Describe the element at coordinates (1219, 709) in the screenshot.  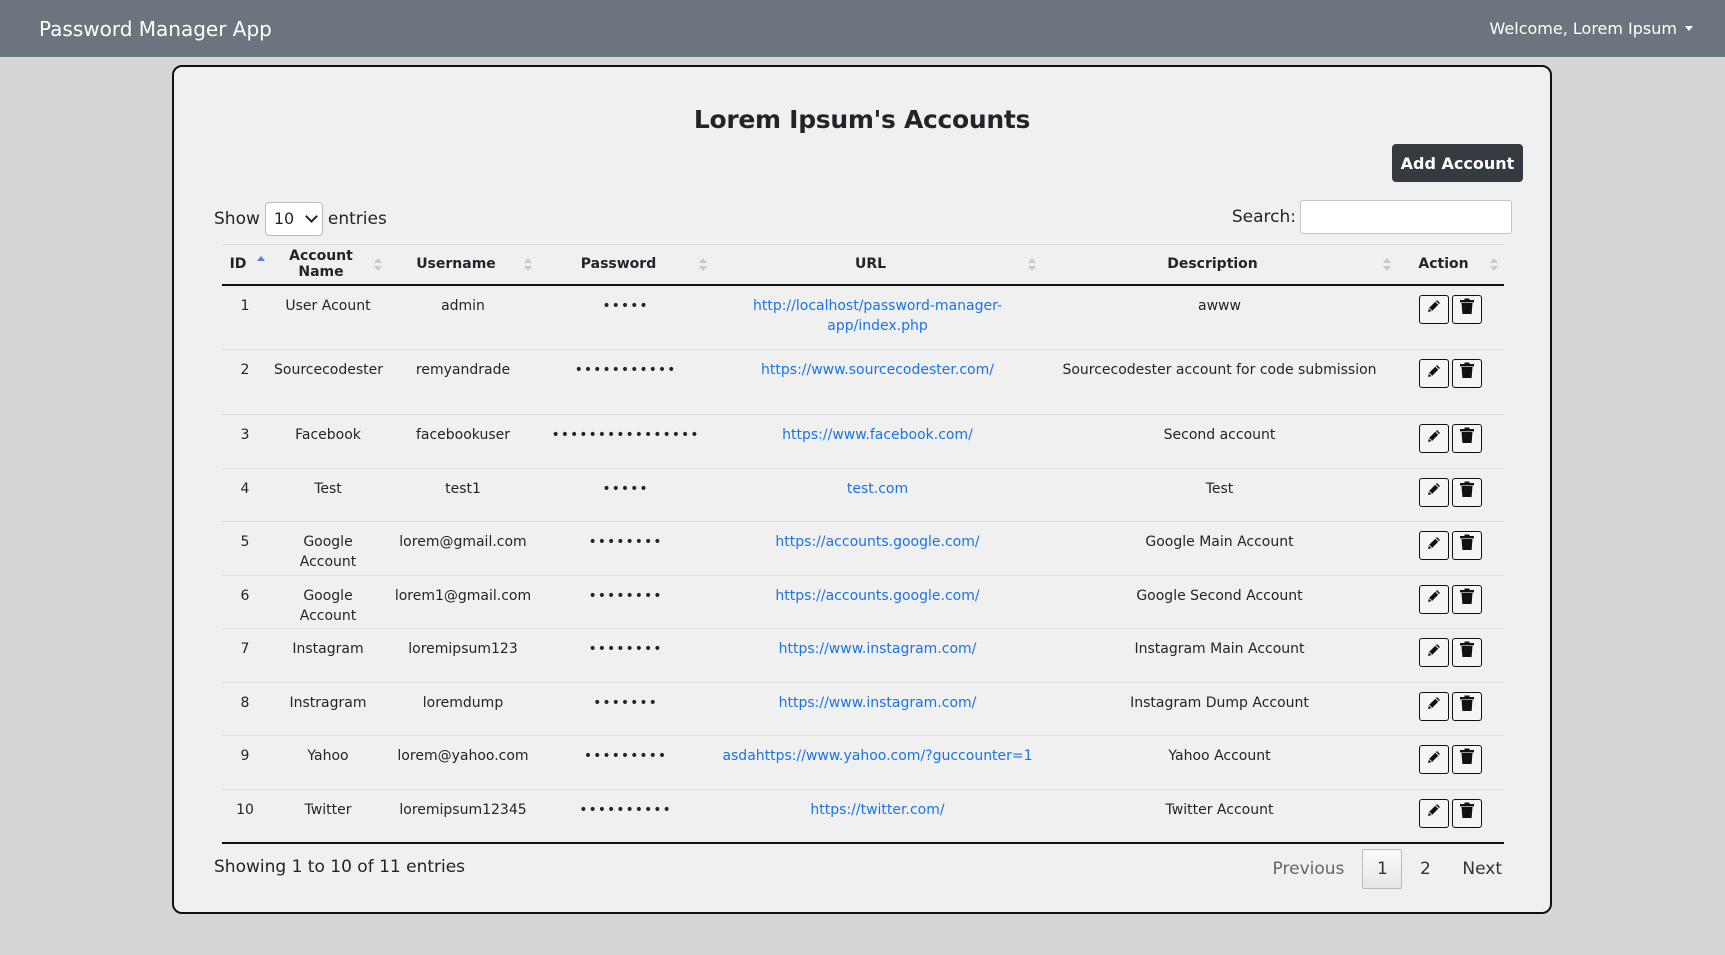
I see `cell-description: Instagram Dump Account` at that location.